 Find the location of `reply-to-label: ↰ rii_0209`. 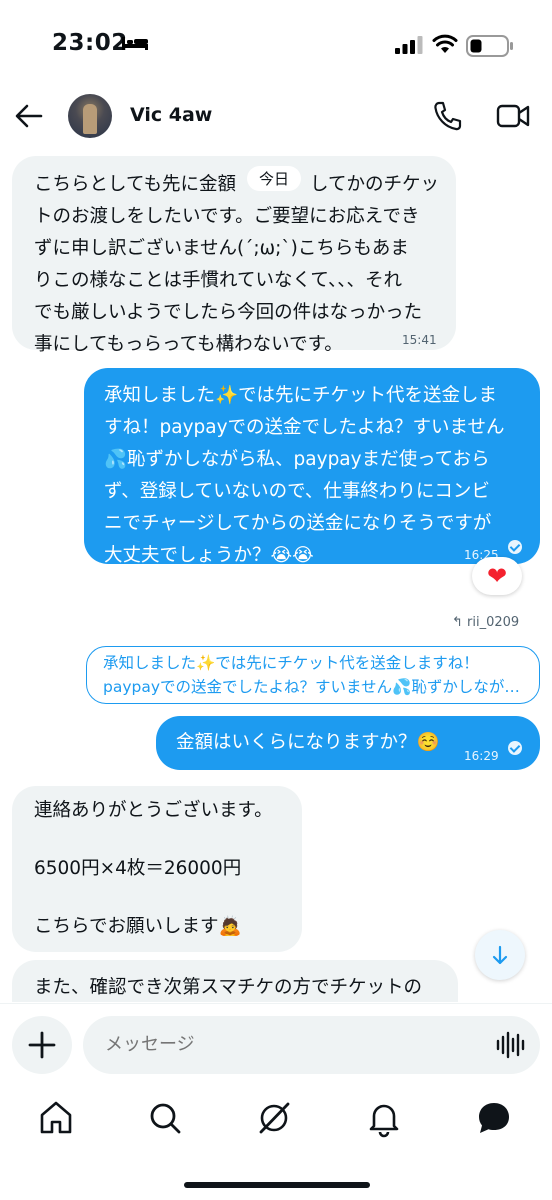

reply-to-label: ↰ rii_0209 is located at coordinates (485, 622).